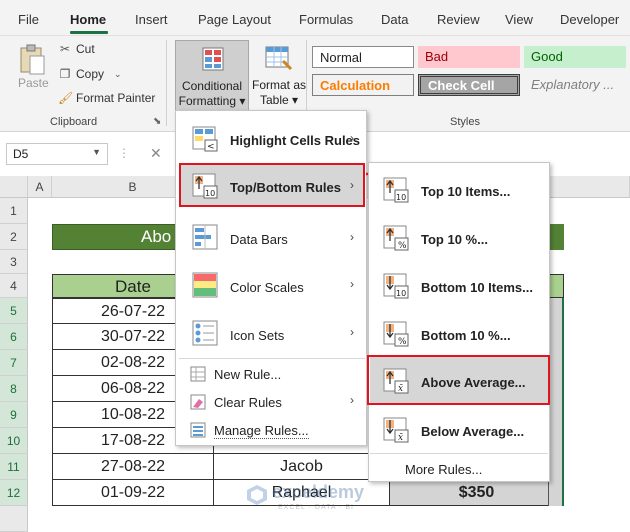 This screenshot has width=630, height=532. I want to click on row-header-4: 4, so click(14, 286).